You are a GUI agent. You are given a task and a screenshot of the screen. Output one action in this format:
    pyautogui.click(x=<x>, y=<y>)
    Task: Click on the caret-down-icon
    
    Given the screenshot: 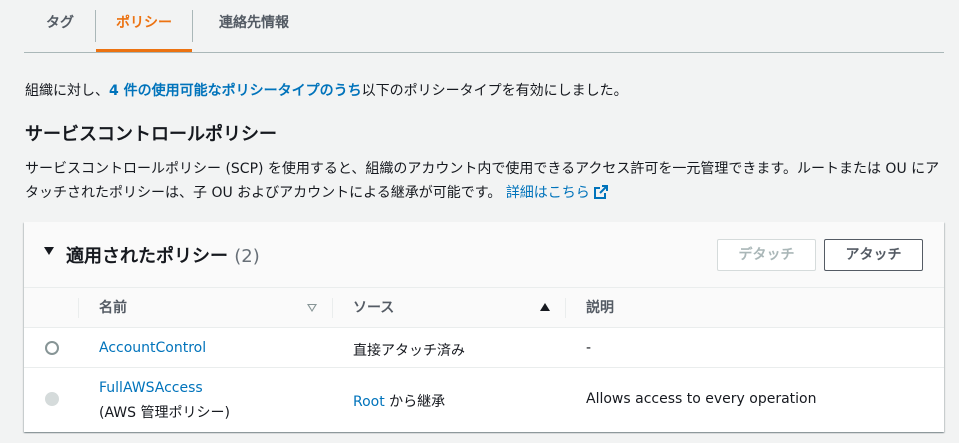 What is the action you would take?
    pyautogui.click(x=49, y=251)
    